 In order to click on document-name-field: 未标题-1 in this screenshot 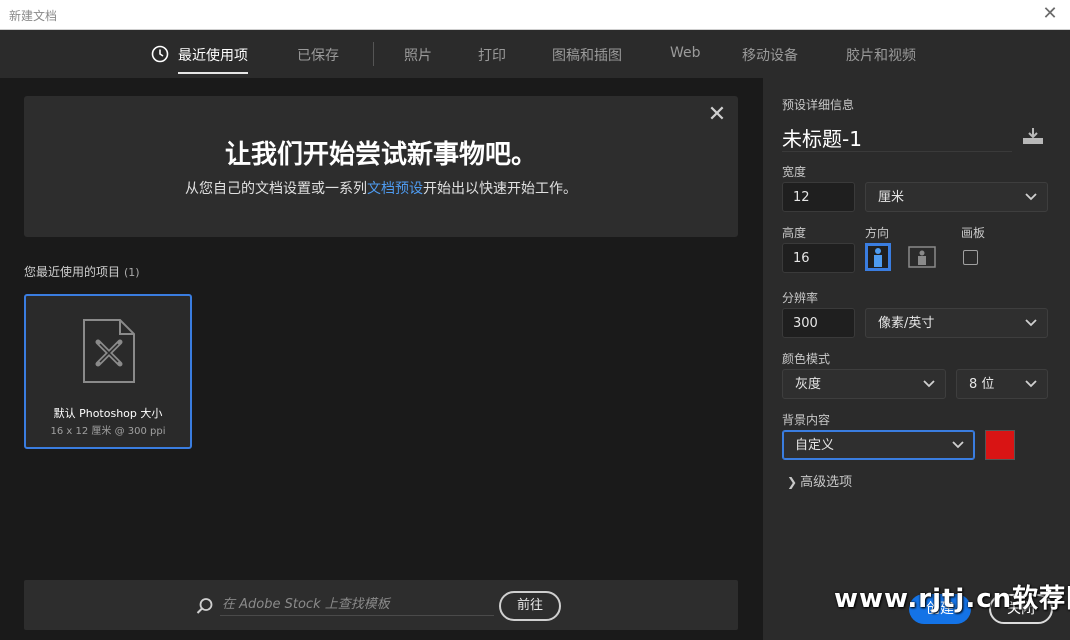, I will do `click(897, 137)`.